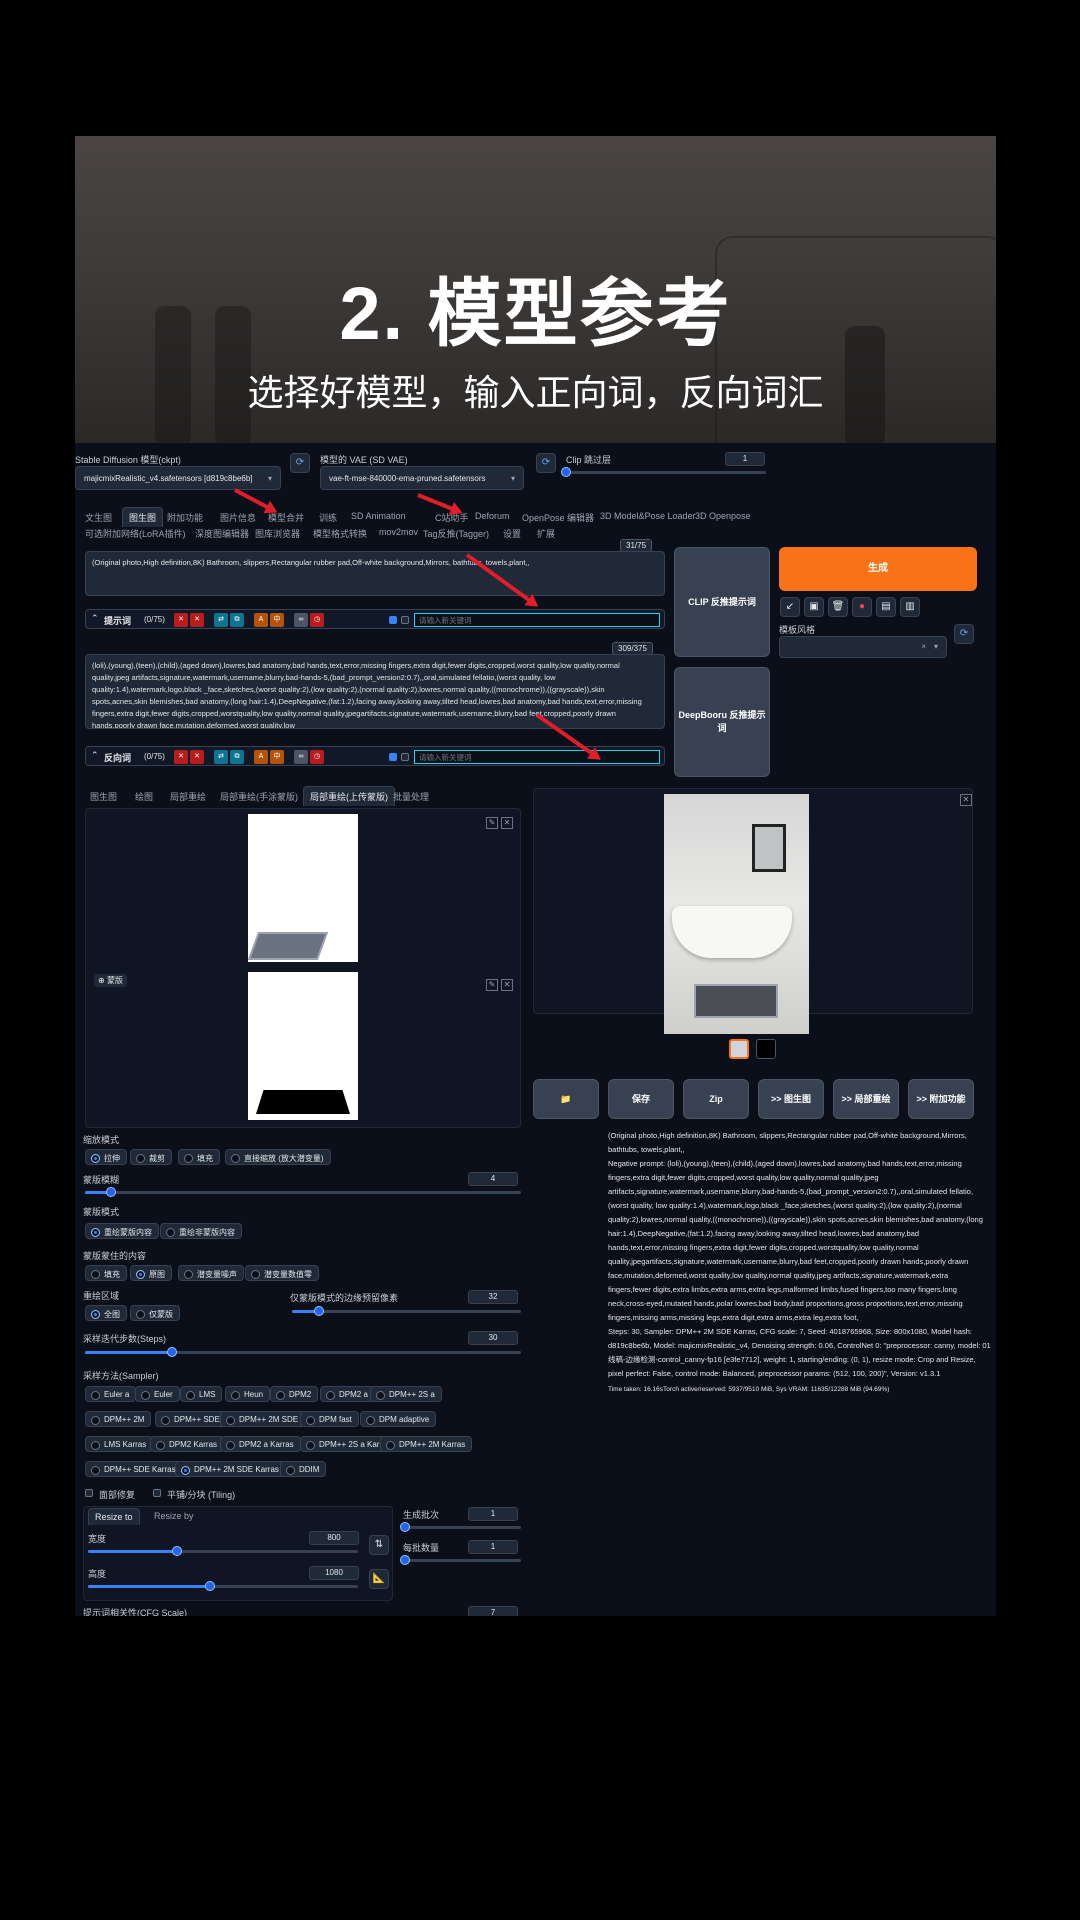 The height and width of the screenshot is (1920, 1080). Describe the element at coordinates (103, 796) in the screenshot. I see `img-tab-0: 图生图` at that location.